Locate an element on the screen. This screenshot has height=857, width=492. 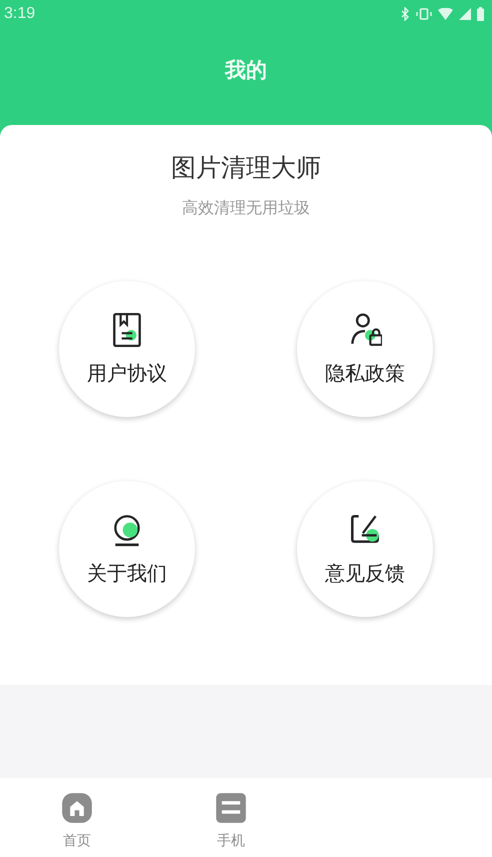
app-slogan: 高效清理无用垃圾 is located at coordinates (246, 208).